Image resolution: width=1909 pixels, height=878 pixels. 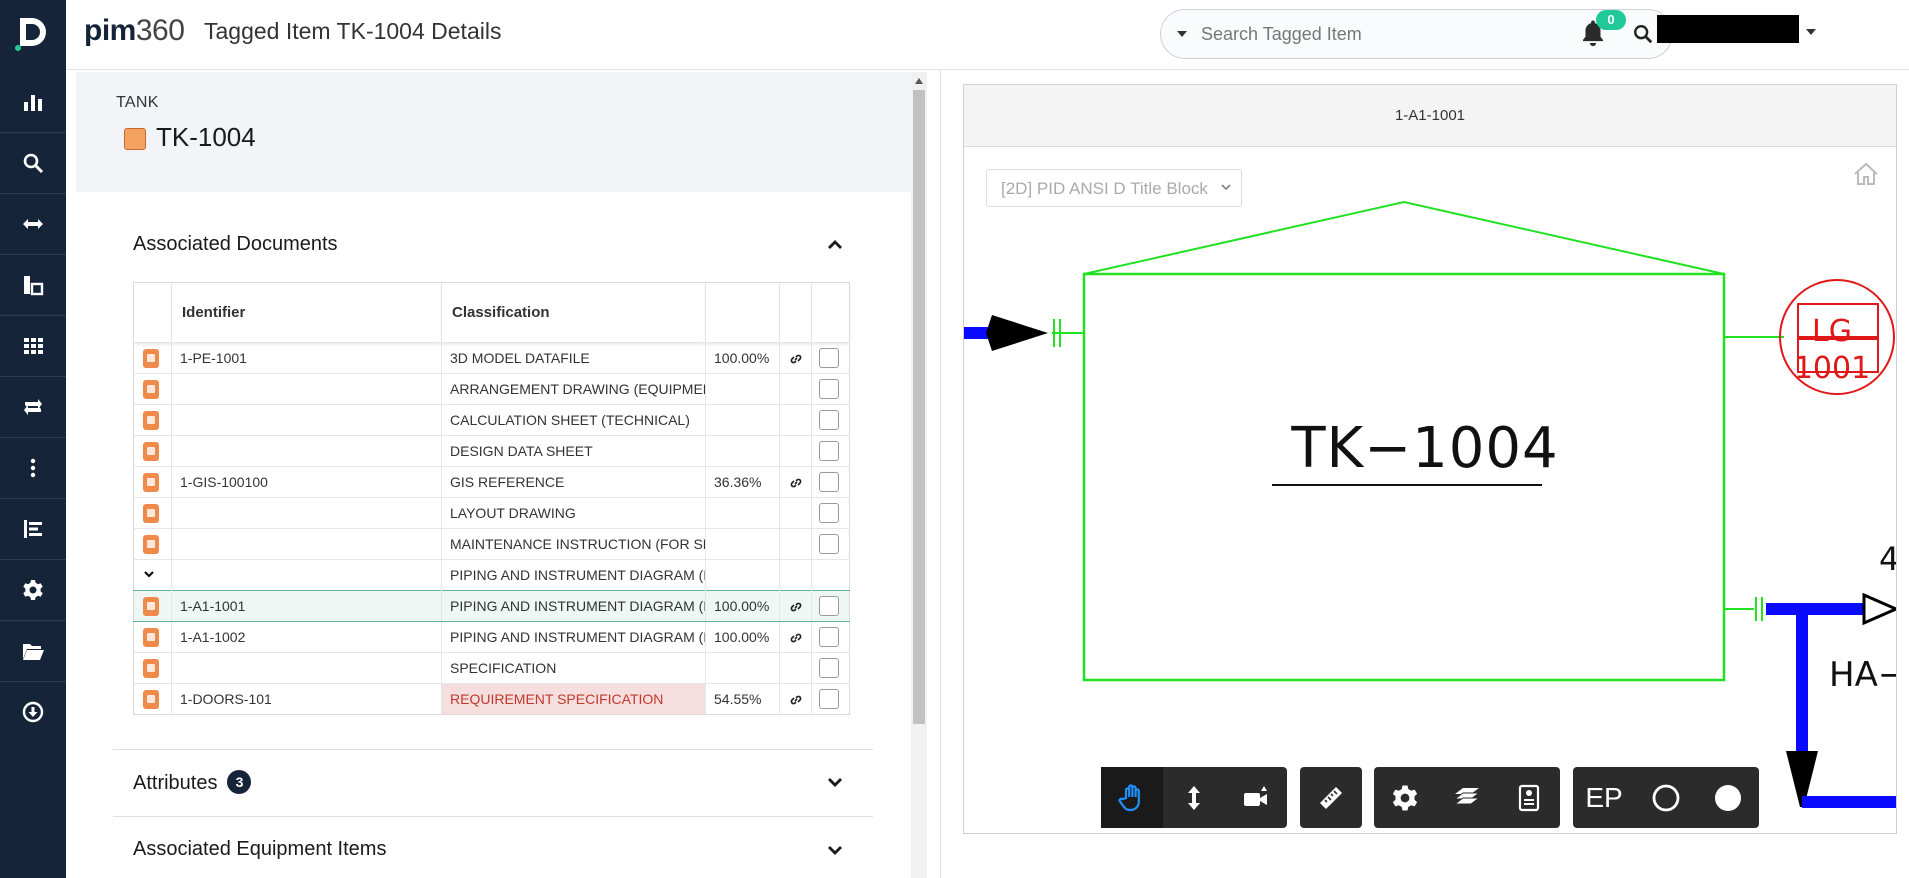 What do you see at coordinates (259, 849) in the screenshot?
I see `section-associated-equipment: Associated Equipment Items` at bounding box center [259, 849].